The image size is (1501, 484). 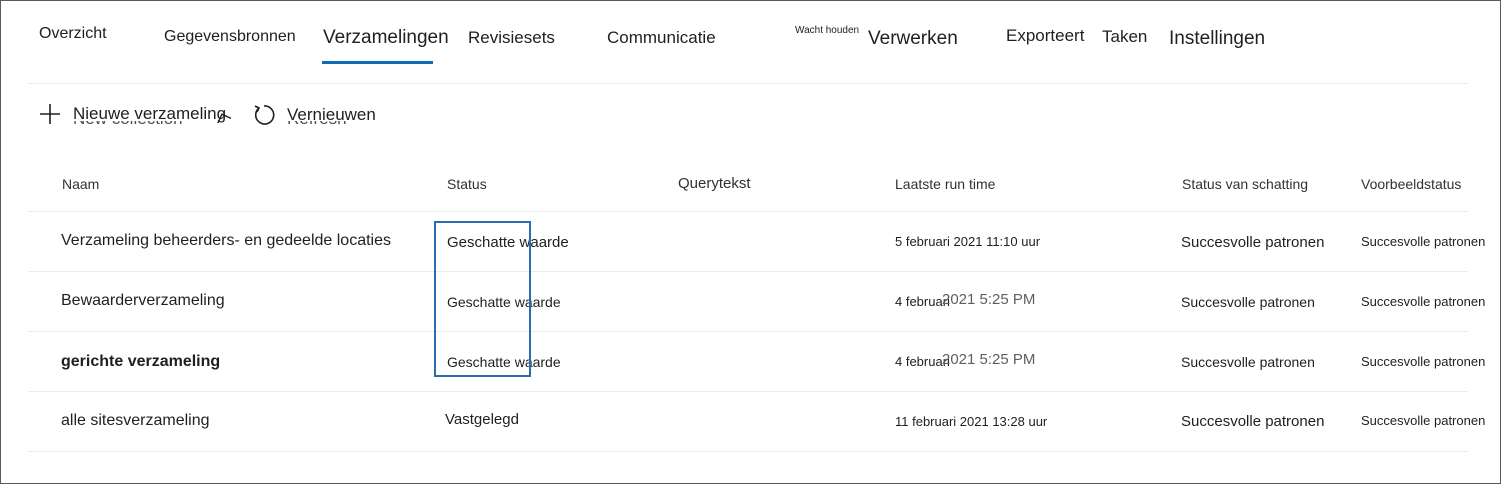 What do you see at coordinates (150, 113) in the screenshot?
I see `new-collection-label: Nieuwe verzameling` at bounding box center [150, 113].